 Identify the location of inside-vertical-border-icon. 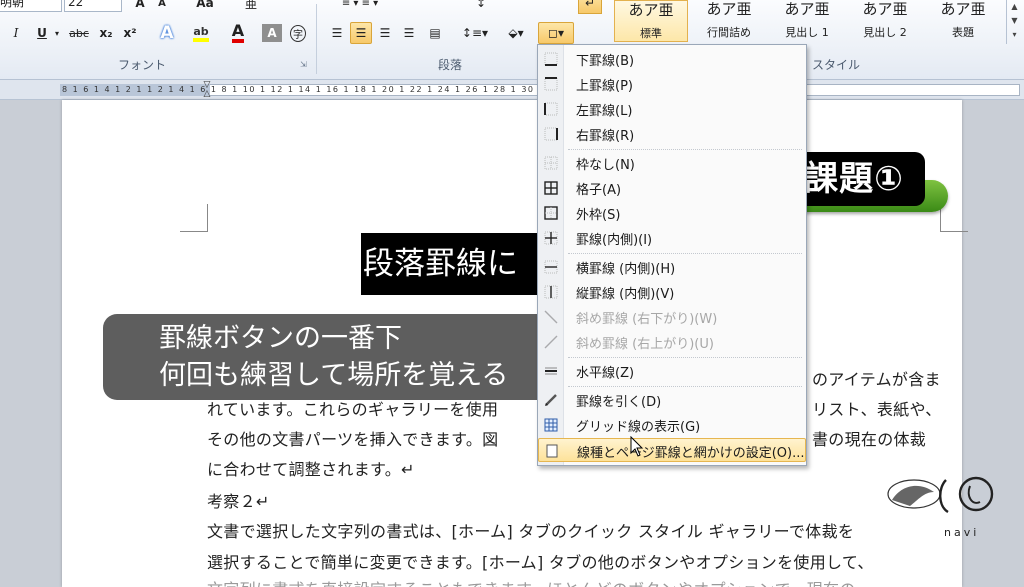
(551, 292).